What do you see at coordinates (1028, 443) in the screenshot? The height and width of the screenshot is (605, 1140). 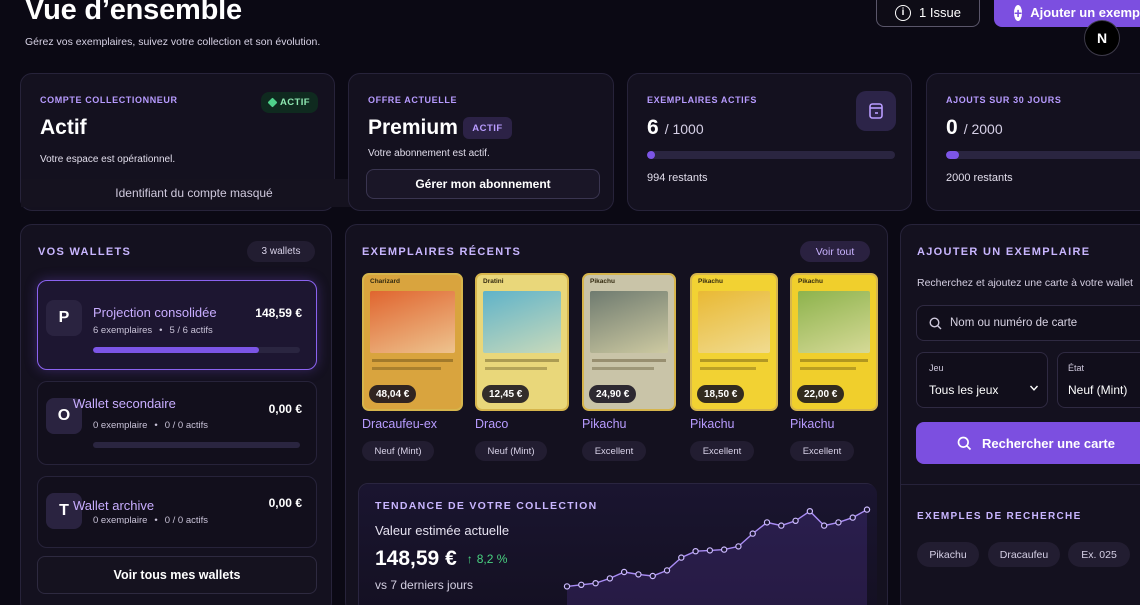 I see `search-card-button: Rechercher une carte` at bounding box center [1028, 443].